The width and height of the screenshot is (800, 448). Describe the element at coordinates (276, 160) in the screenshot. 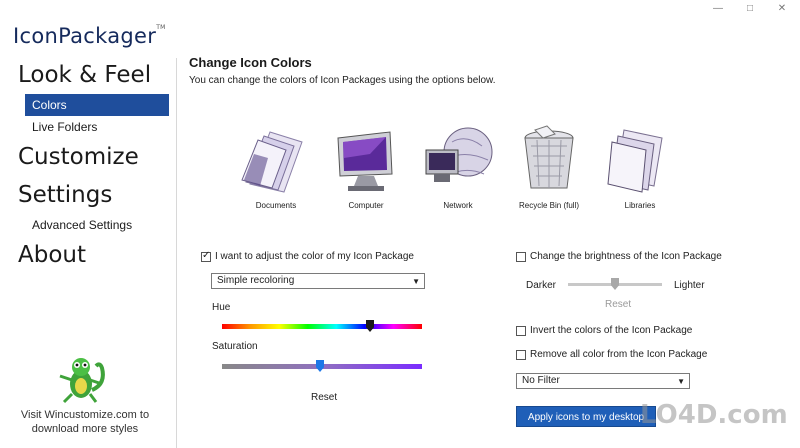

I see `documents-icon` at that location.